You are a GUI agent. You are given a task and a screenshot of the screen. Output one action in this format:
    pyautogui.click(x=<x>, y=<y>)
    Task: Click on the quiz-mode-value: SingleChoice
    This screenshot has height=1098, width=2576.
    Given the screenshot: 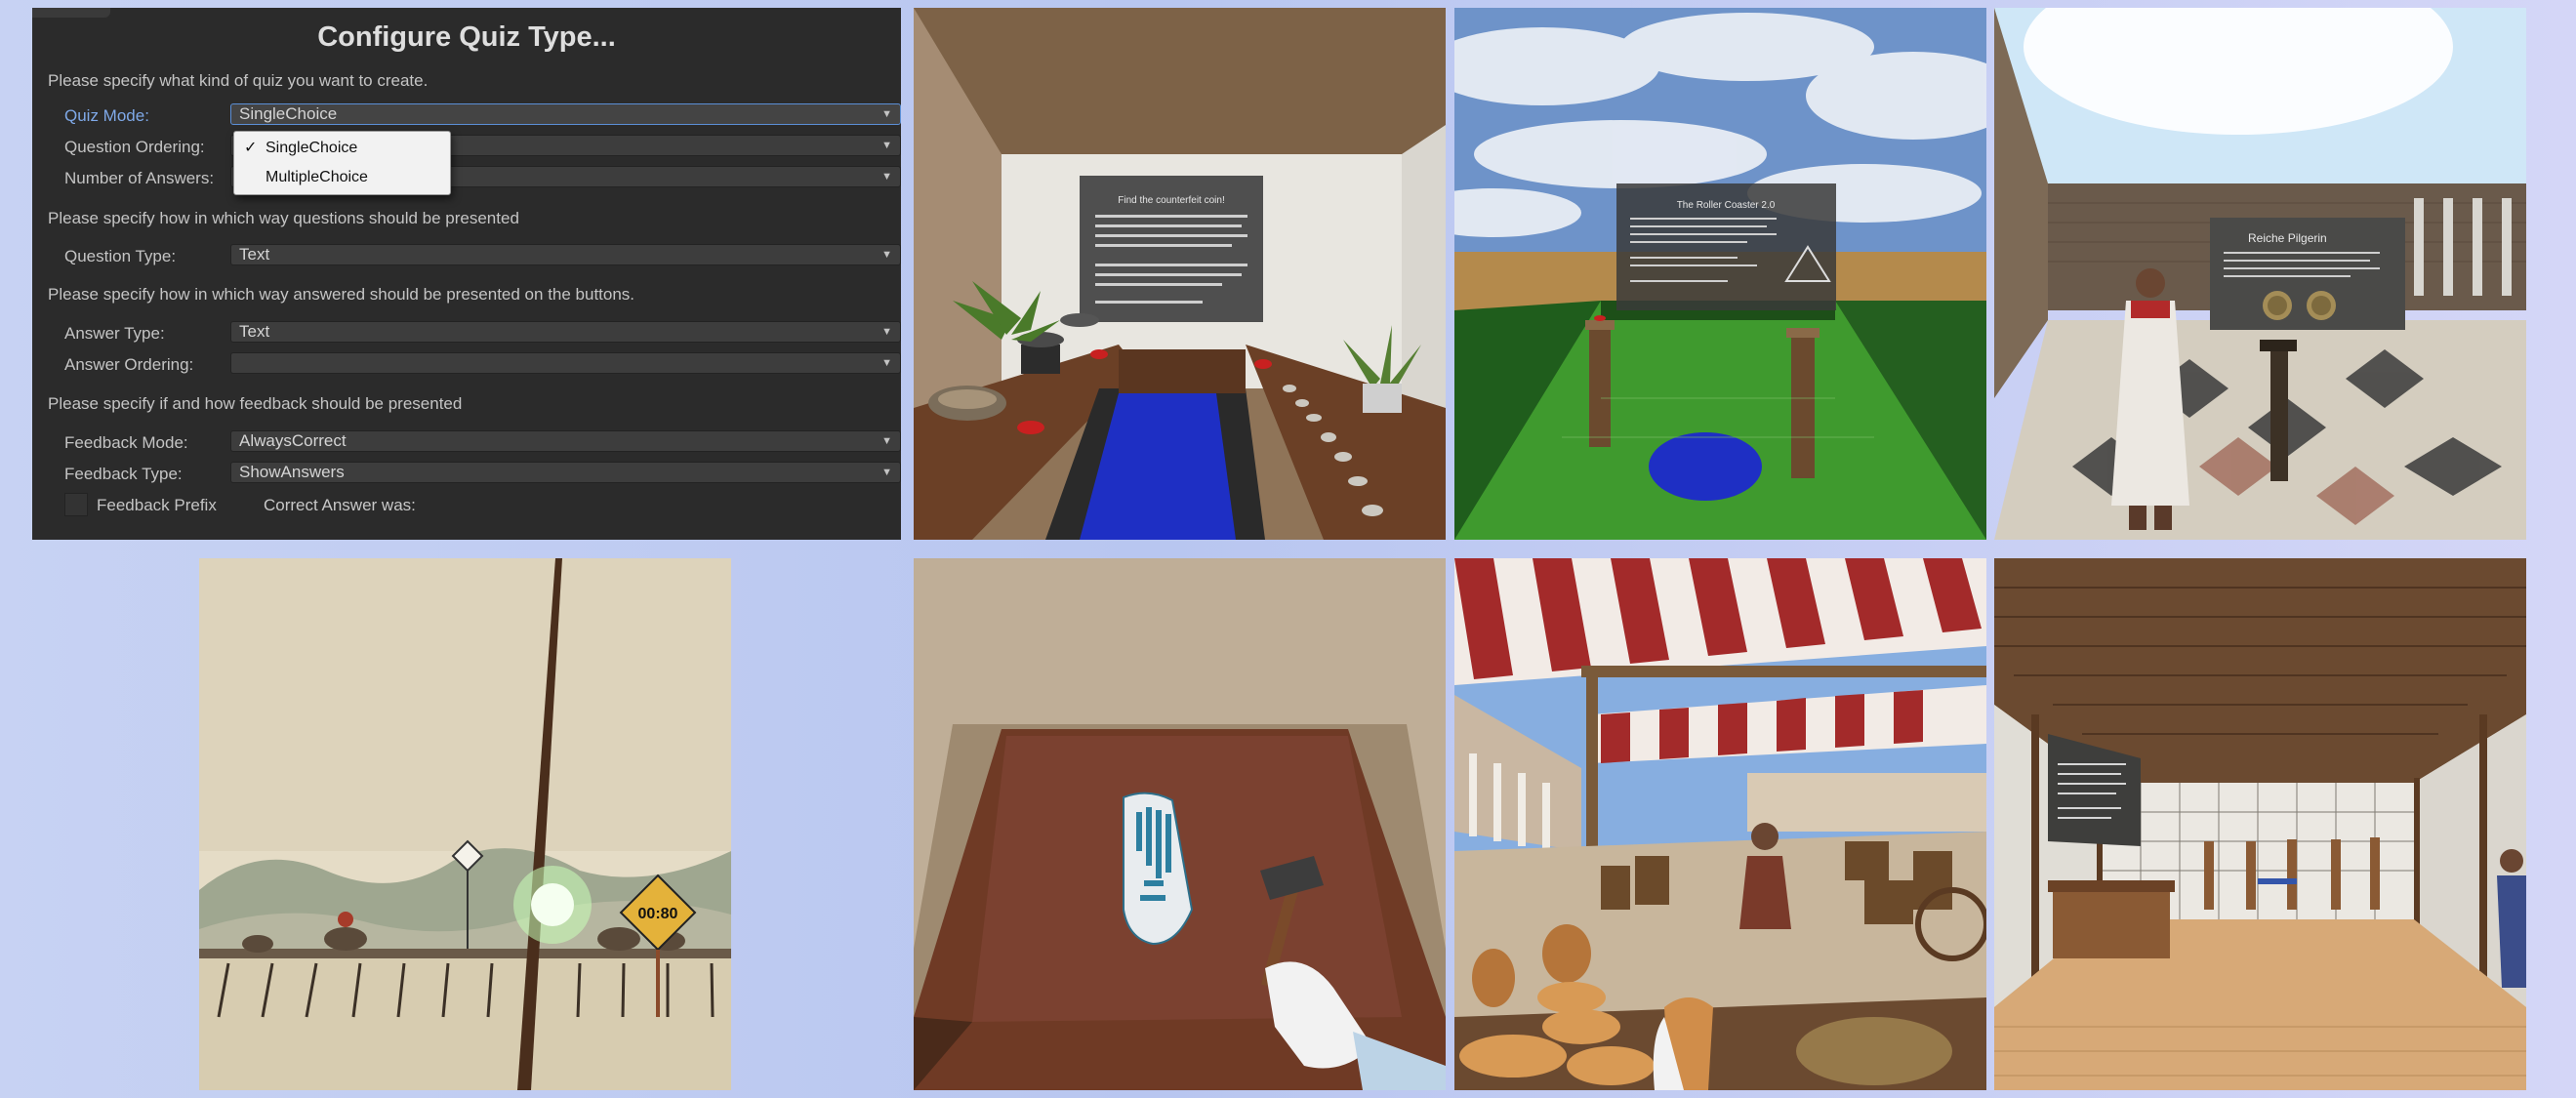 What is the action you would take?
    pyautogui.click(x=288, y=113)
    